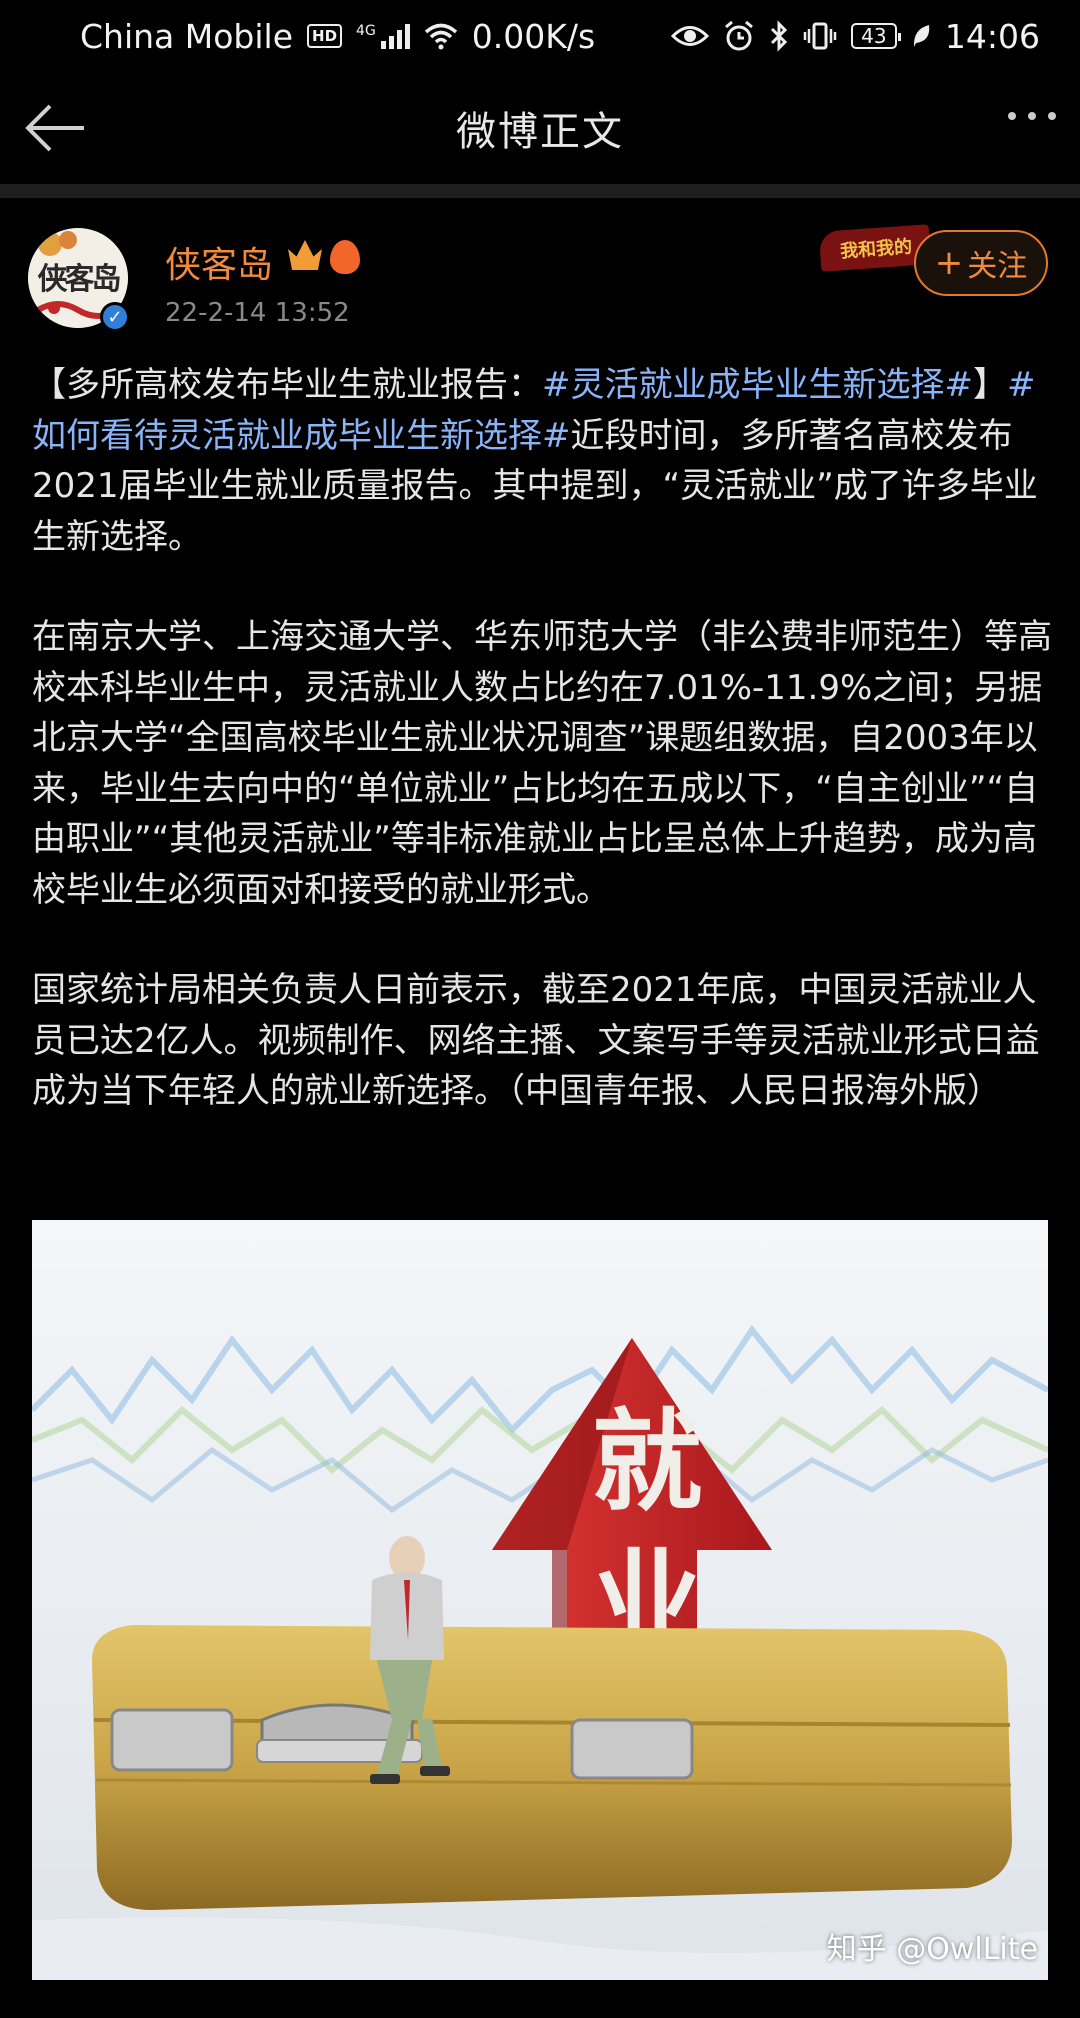 This screenshot has width=1080, height=2018. Describe the element at coordinates (440, 36) in the screenshot. I see `wifi-icon` at that location.